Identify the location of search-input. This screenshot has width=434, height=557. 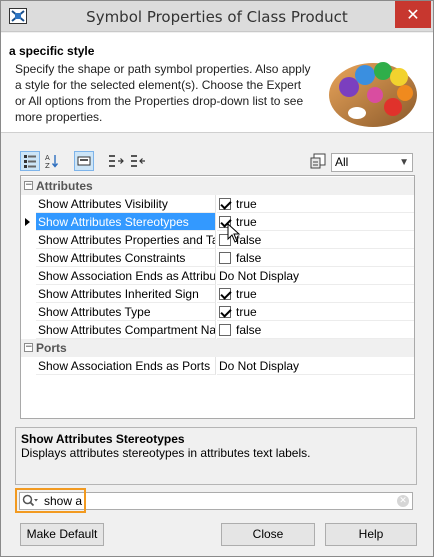
(214, 501).